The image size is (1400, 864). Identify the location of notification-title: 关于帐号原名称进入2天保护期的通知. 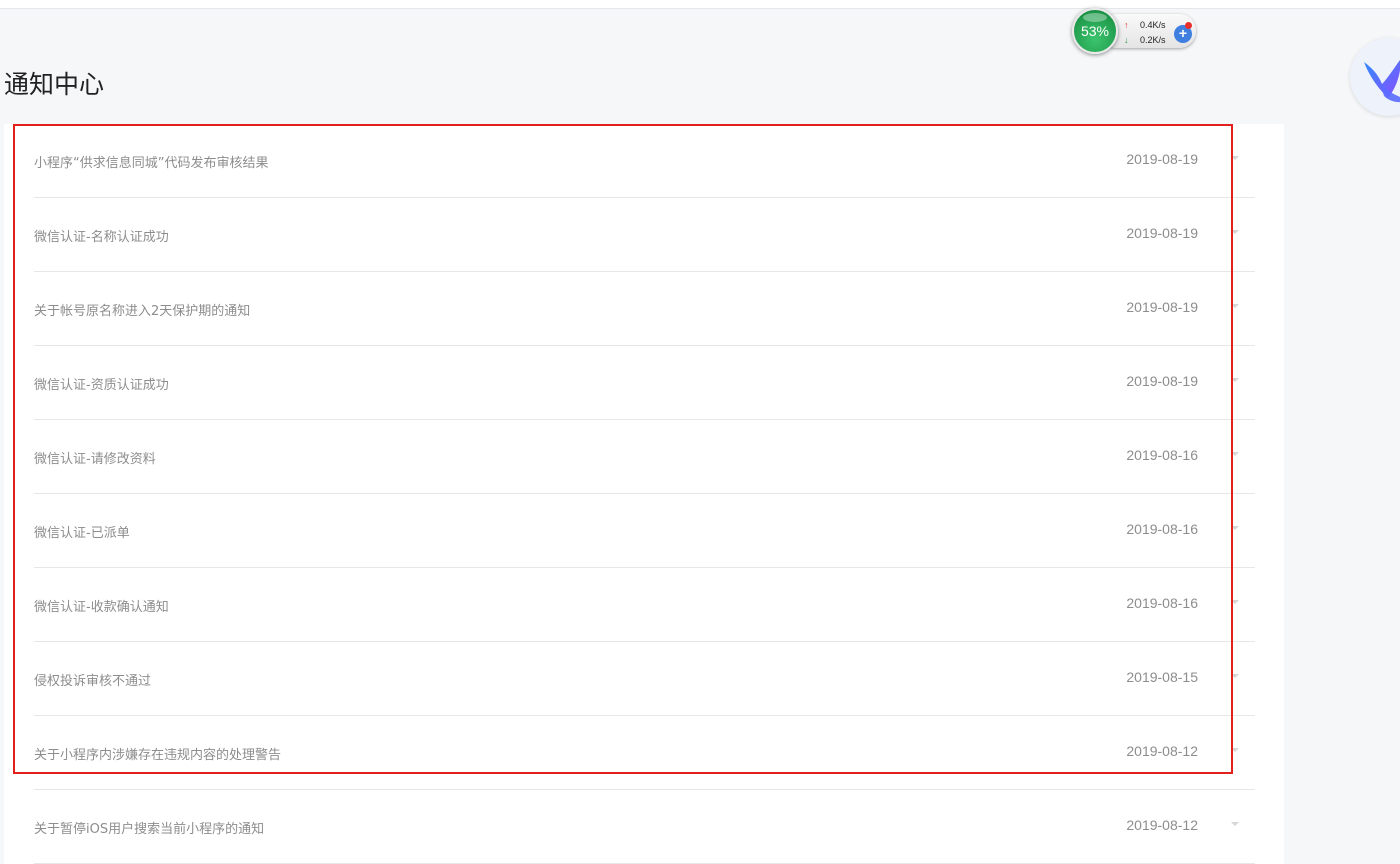
(142, 309).